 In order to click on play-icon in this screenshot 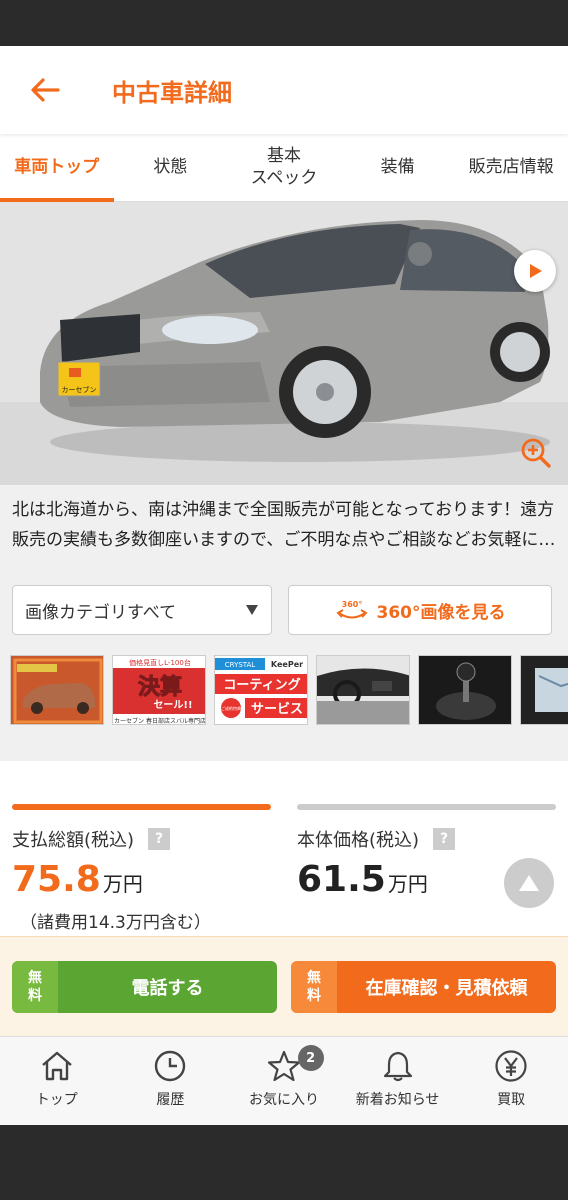, I will do `click(536, 271)`.